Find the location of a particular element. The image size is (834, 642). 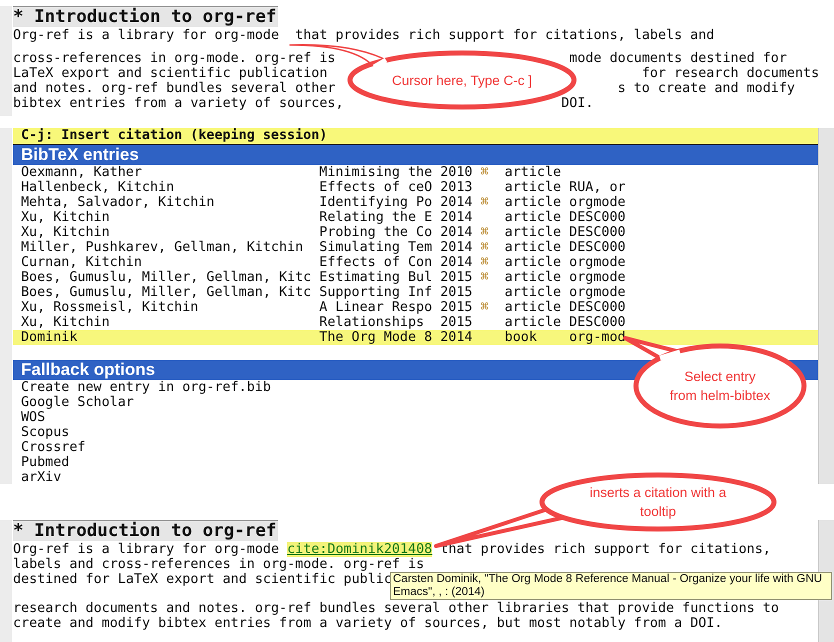

paragraph-text: destined for LaTeX export and scientific public is located at coordinates (202, 579).